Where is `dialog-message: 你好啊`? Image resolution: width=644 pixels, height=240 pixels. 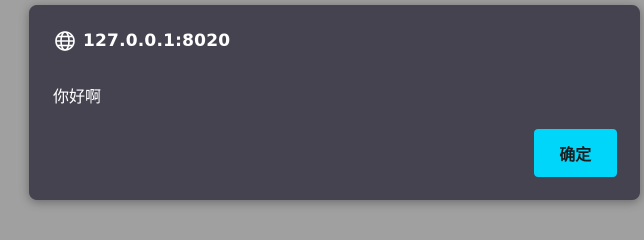 dialog-message: 你好啊 is located at coordinates (77, 96).